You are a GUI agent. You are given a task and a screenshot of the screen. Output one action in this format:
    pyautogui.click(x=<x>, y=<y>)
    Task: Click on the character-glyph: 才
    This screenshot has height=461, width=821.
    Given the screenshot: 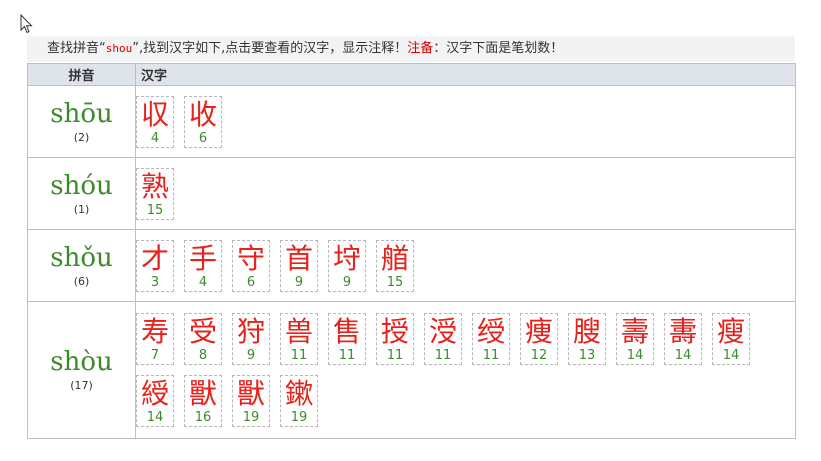 What is the action you would take?
    pyautogui.click(x=154, y=258)
    